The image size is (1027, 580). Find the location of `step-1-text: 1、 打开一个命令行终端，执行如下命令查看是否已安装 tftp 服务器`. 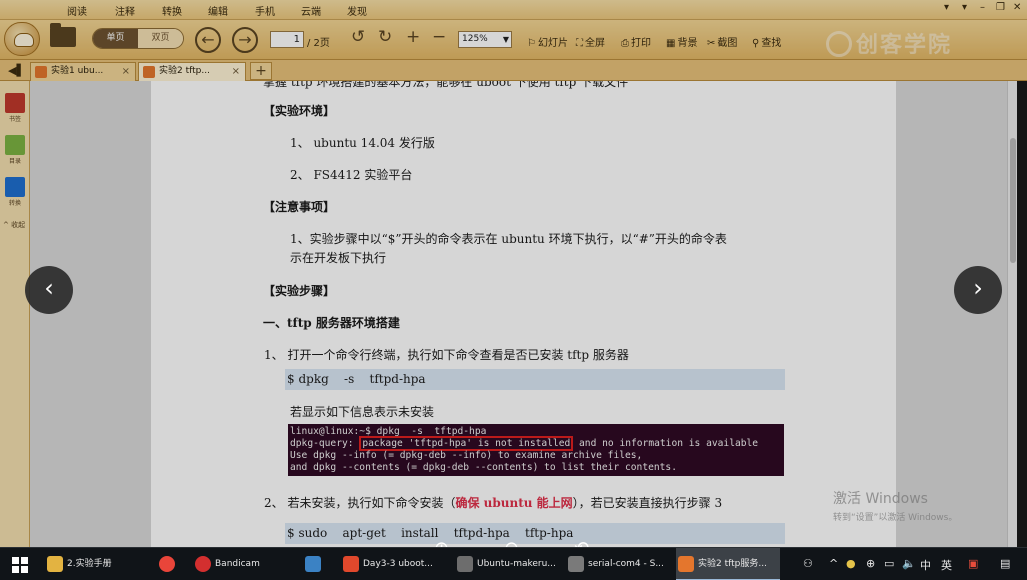

step-1-text: 1、 打开一个命令行终端，执行如下命令查看是否已安装 tftp 服务器 is located at coordinates (446, 355).